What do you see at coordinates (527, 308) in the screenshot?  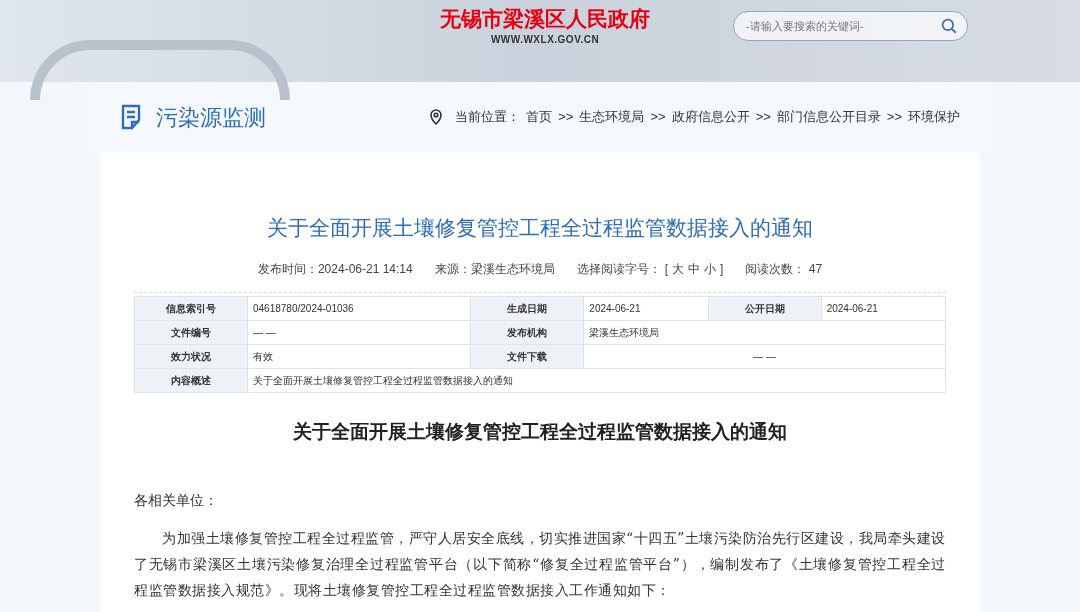 I see `table-header-cell: 生成日期` at bounding box center [527, 308].